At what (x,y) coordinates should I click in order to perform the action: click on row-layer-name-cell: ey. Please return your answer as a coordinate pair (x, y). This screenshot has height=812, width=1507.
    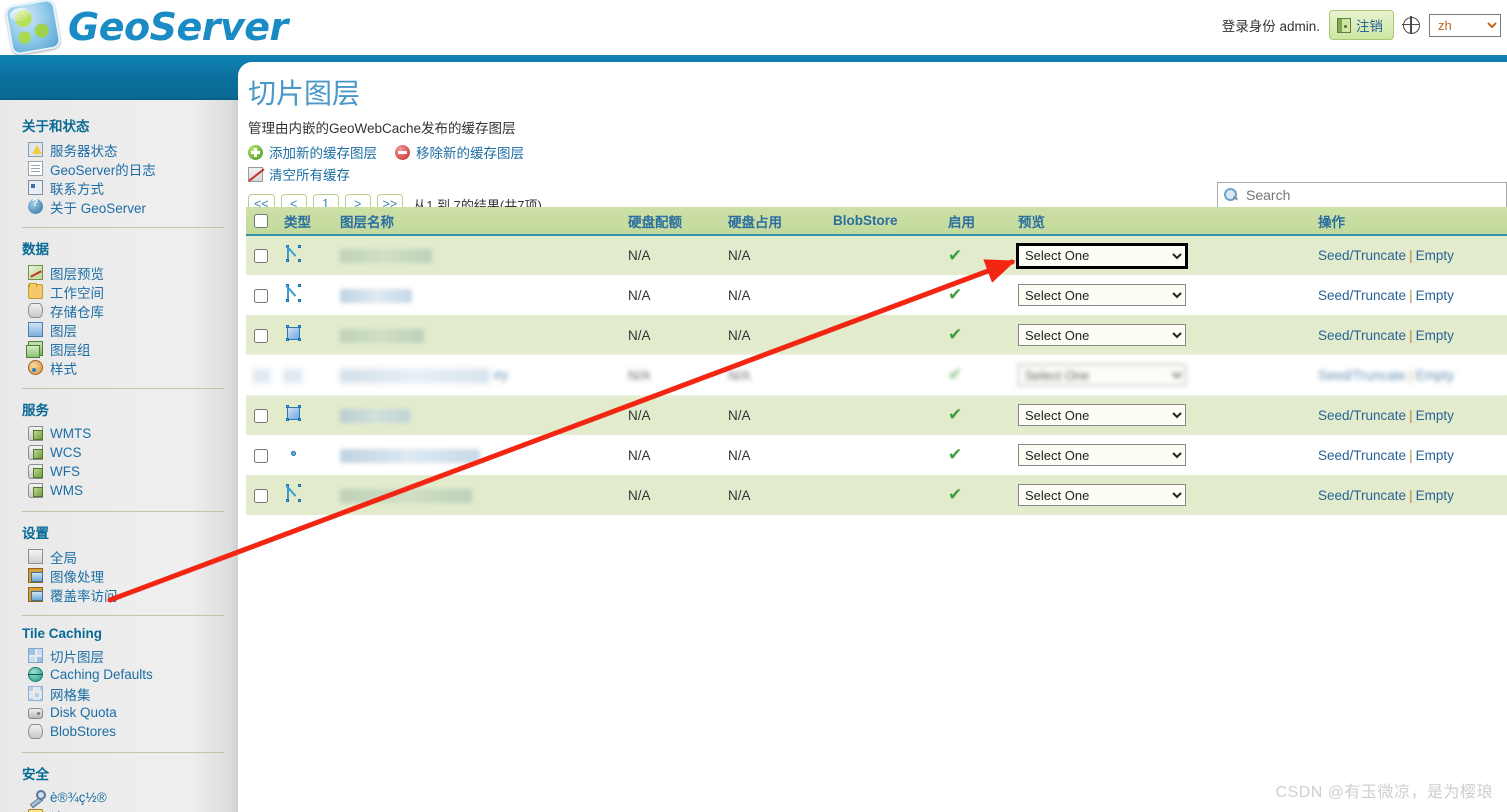
    Looking at the image, I should click on (476, 375).